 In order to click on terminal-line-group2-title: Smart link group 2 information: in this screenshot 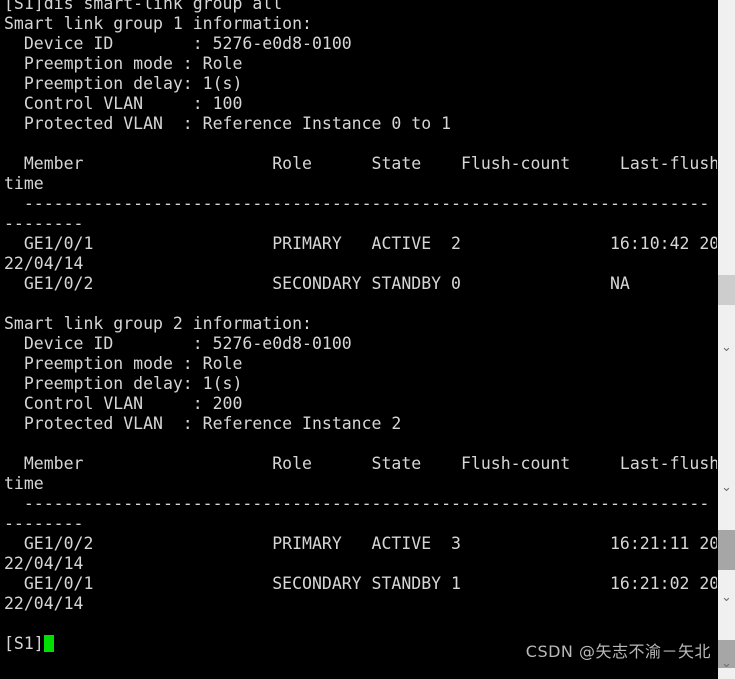, I will do `click(158, 323)`.